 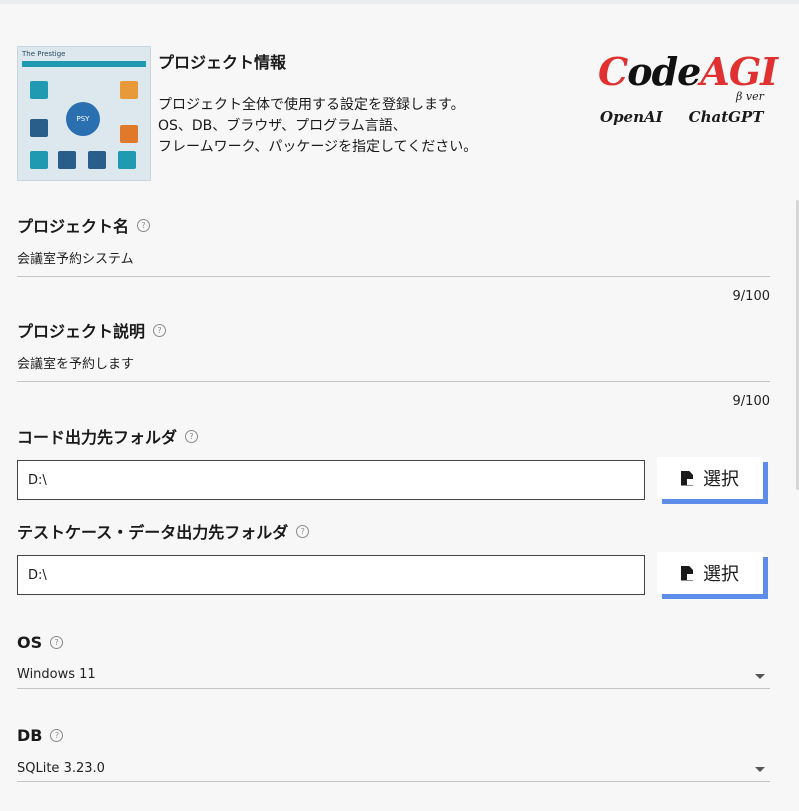 What do you see at coordinates (393, 276) in the screenshot?
I see `project-name-underline` at bounding box center [393, 276].